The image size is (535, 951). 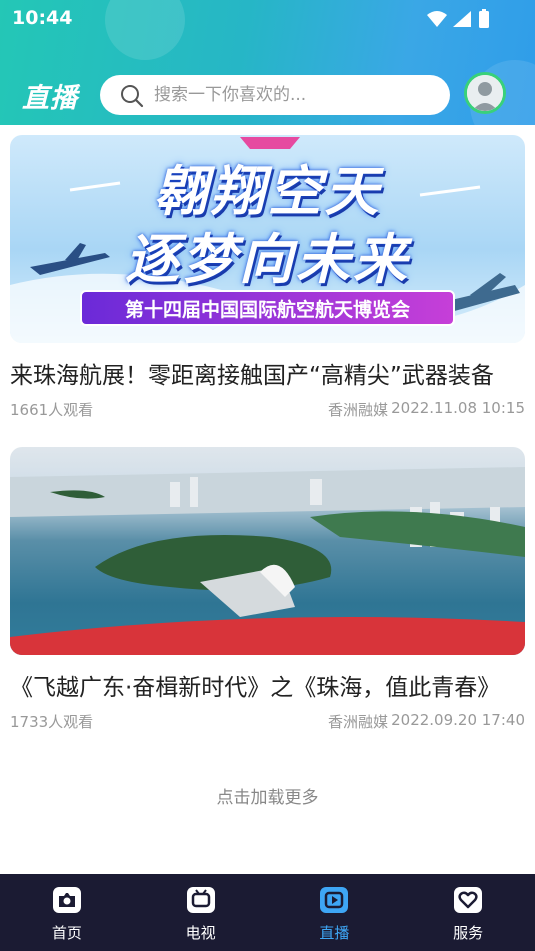 I want to click on view-count: 1661人观看, so click(x=52, y=410).